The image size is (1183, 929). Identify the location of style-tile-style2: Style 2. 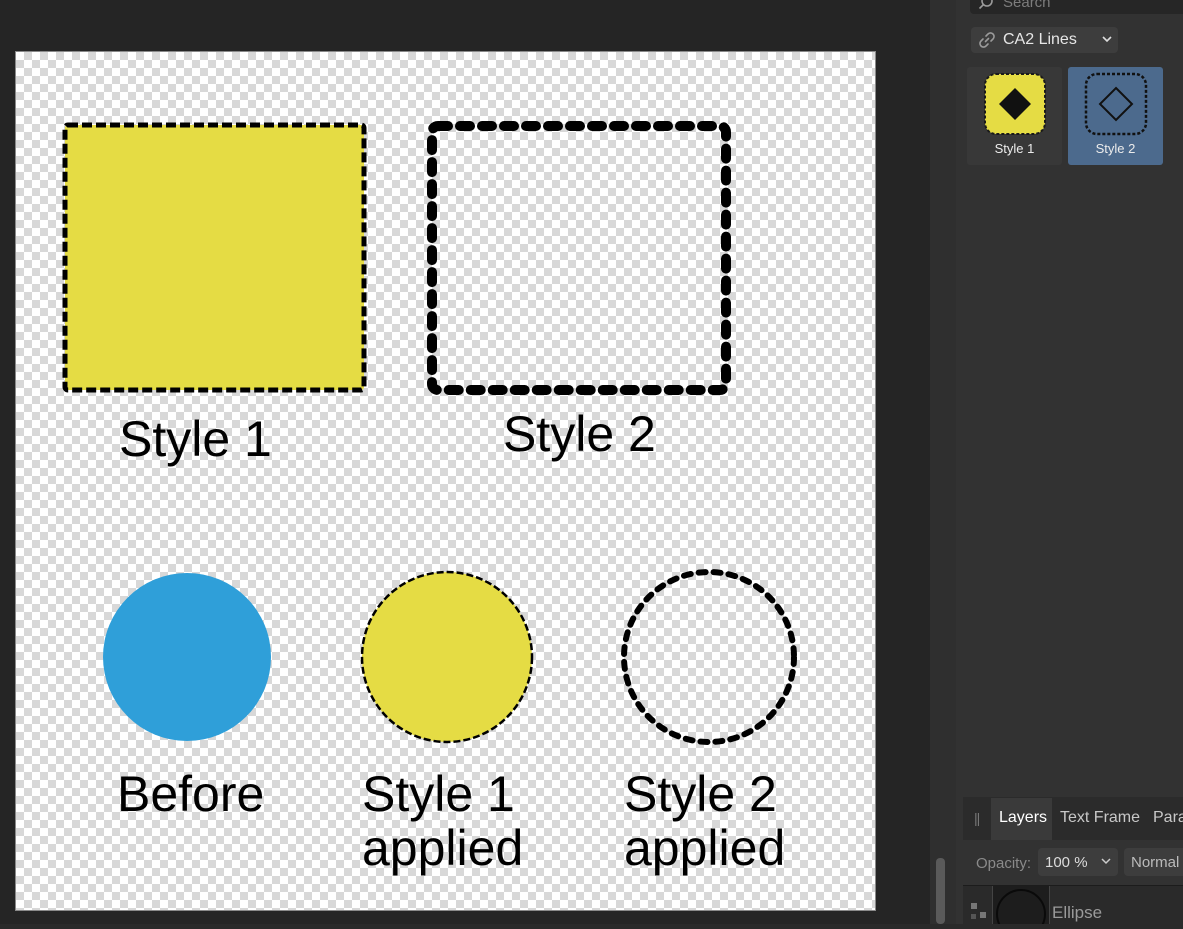
(1115, 116).